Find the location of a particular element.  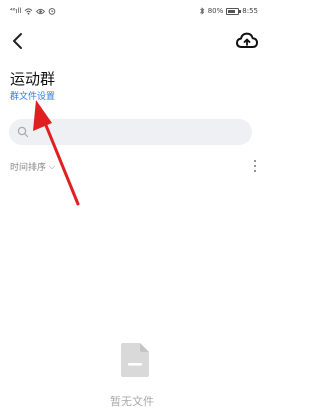

status-bar: ⁴⁶ıll 80% 8:55 is located at coordinates (132, 12).